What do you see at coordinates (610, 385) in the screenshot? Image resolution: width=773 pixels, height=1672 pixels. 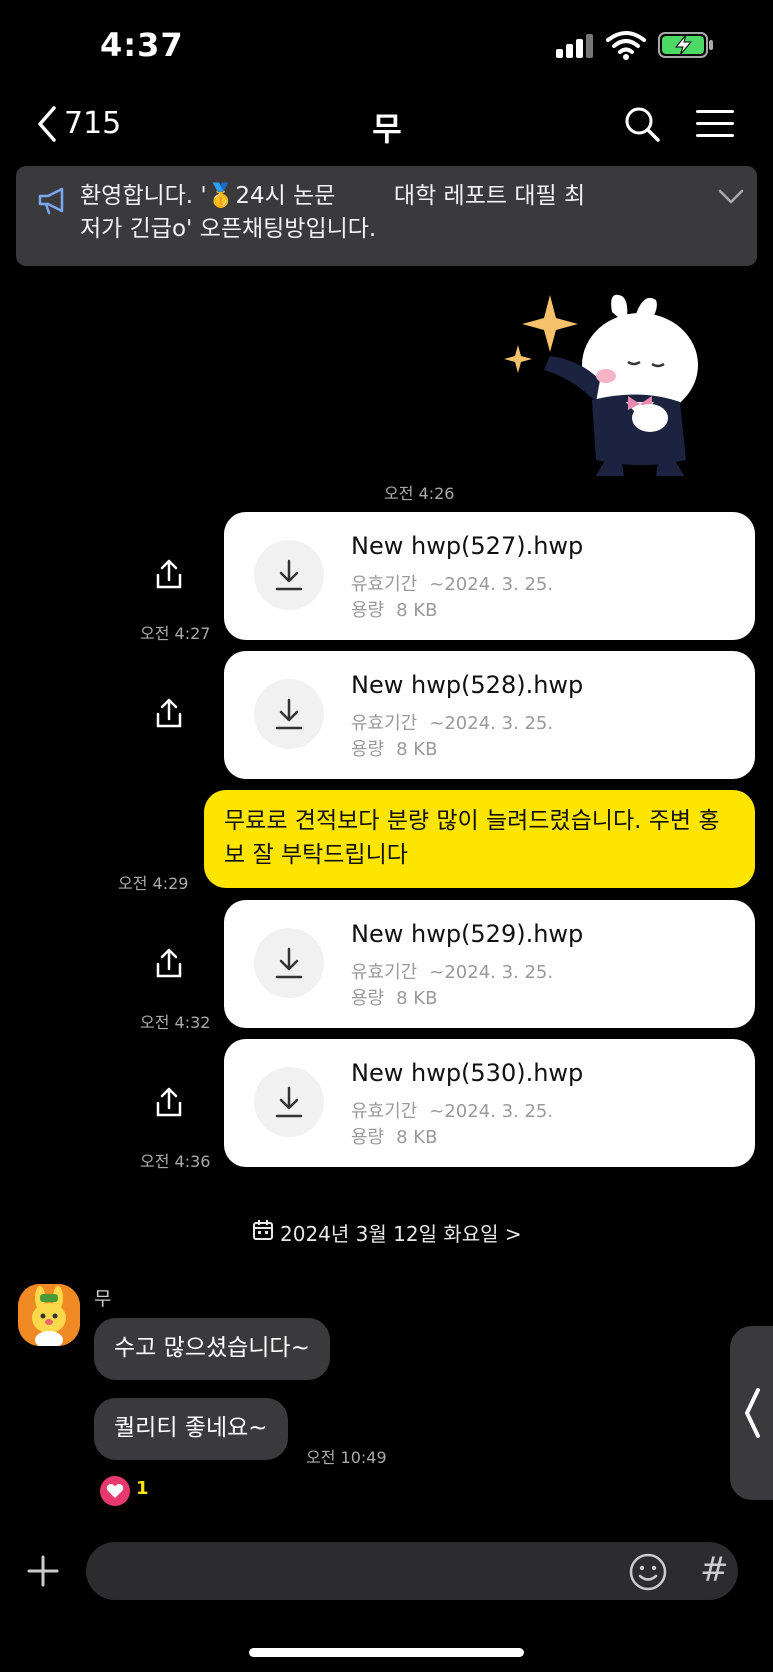 I see `bunny-sticker` at bounding box center [610, 385].